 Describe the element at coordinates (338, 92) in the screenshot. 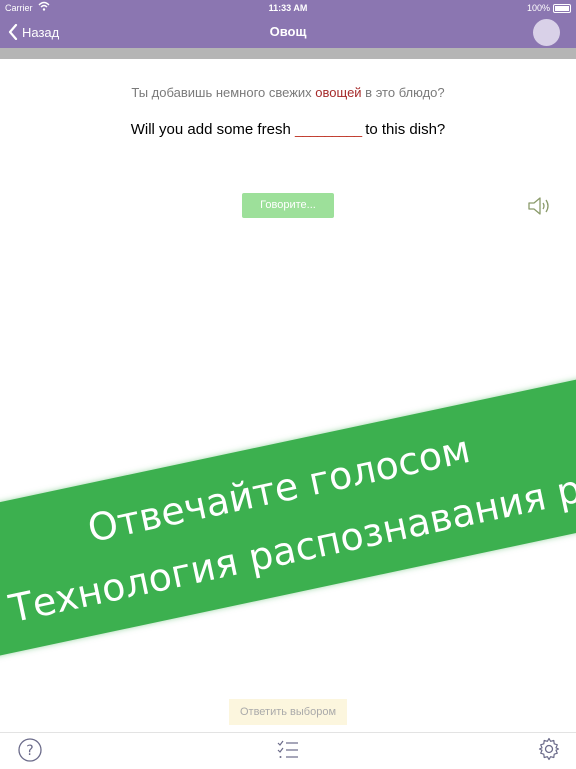

I see `ru-highlight-word: овощей` at that location.